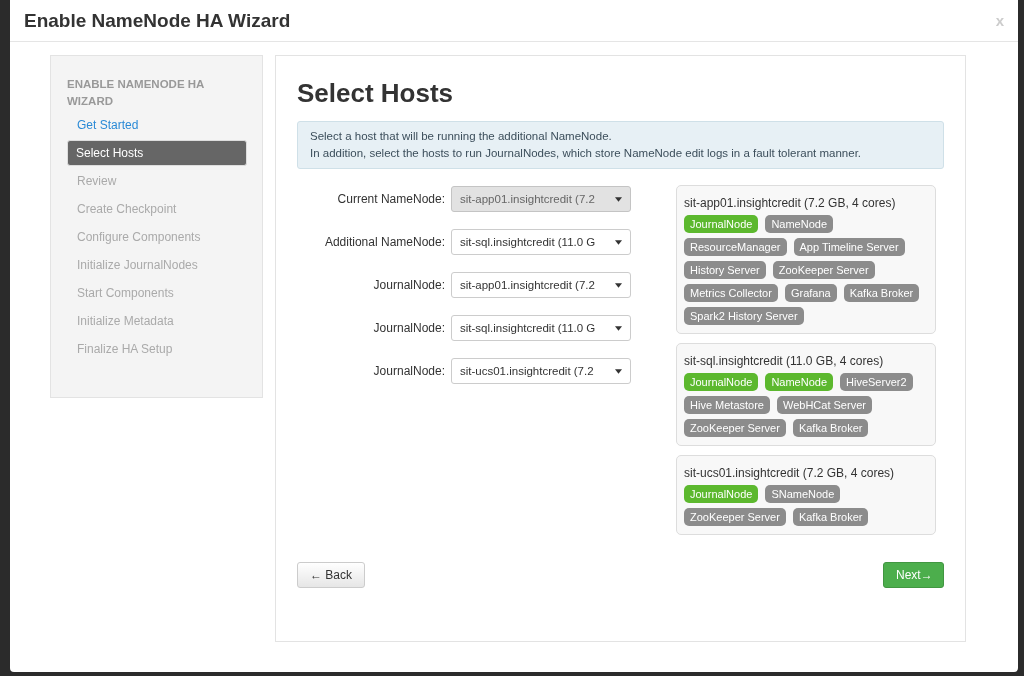  I want to click on info-text: In addition, select the hosts to run JournalNodes, which store NameNode edit logs in a fault tolerant manner., so click(586, 153).